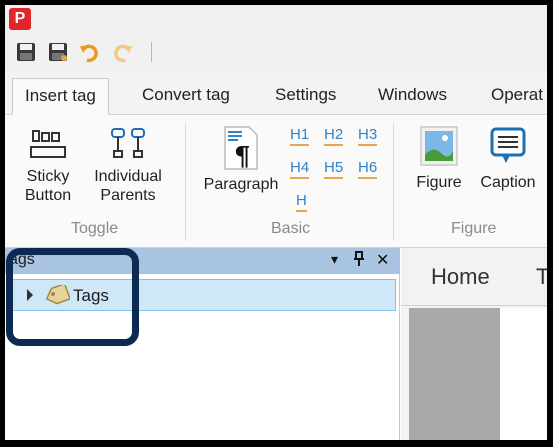  Describe the element at coordinates (122, 52) in the screenshot. I see `redo-icon` at that location.